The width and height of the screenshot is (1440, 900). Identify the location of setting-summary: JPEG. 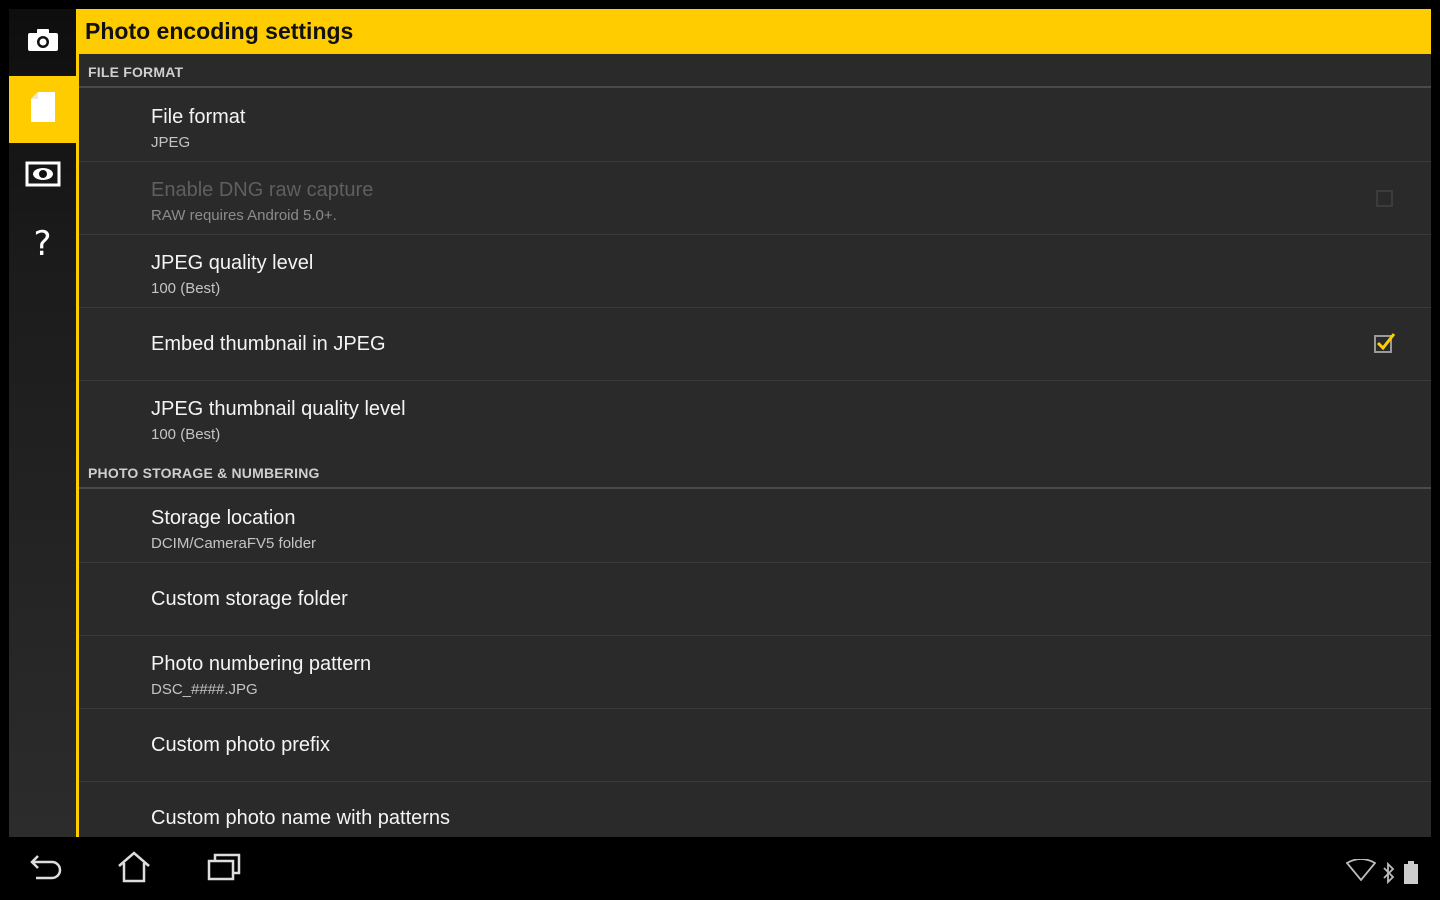
(171, 142).